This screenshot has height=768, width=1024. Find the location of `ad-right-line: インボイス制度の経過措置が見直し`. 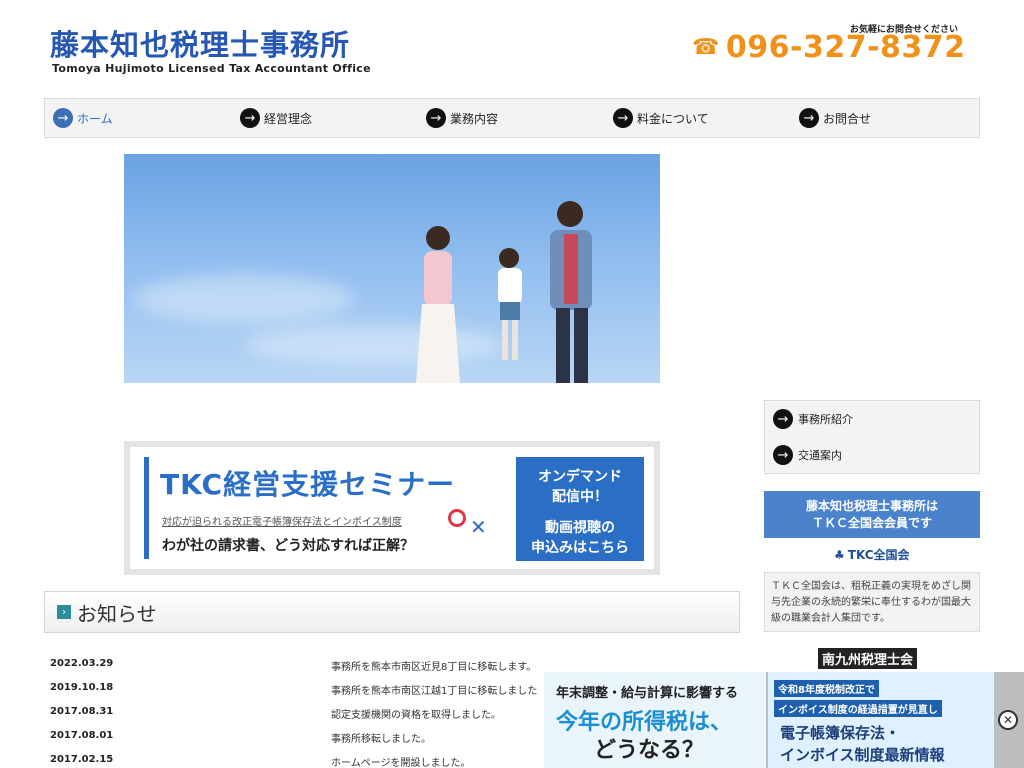

ad-right-line: インボイス制度の経過措置が見直し is located at coordinates (858, 708).